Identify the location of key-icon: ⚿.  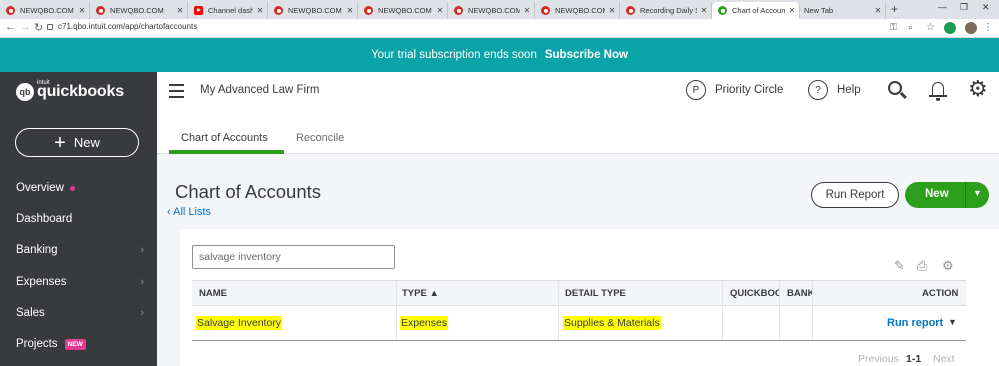
(896, 28).